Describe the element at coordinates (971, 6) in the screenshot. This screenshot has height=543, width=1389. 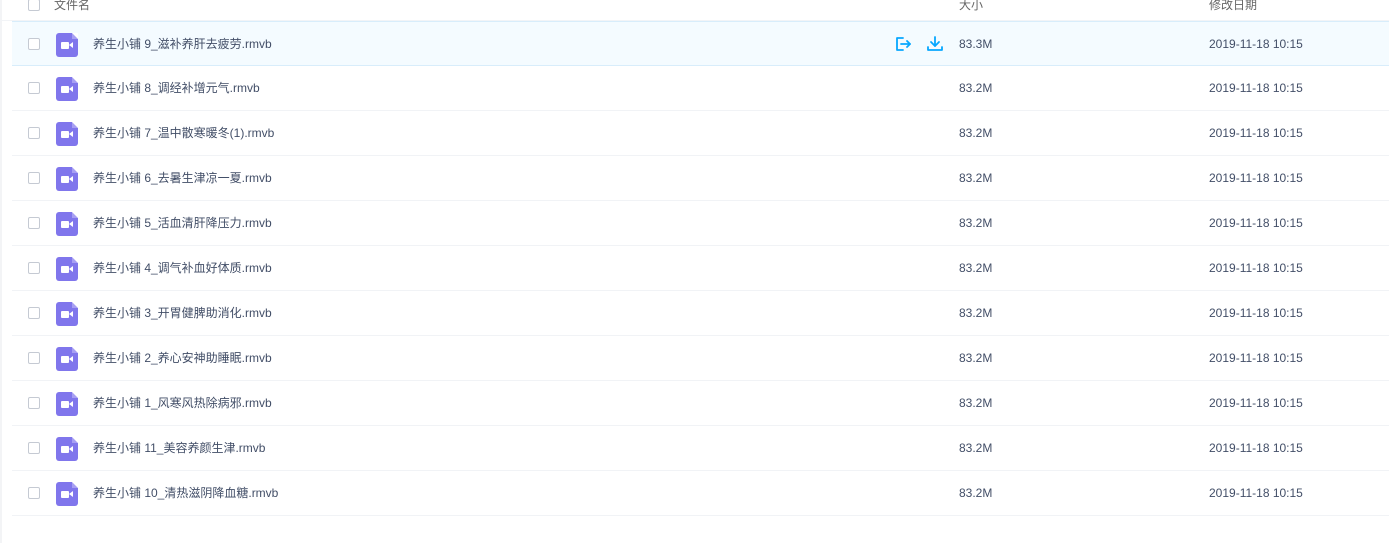
I see `column-header-size: 大小` at that location.